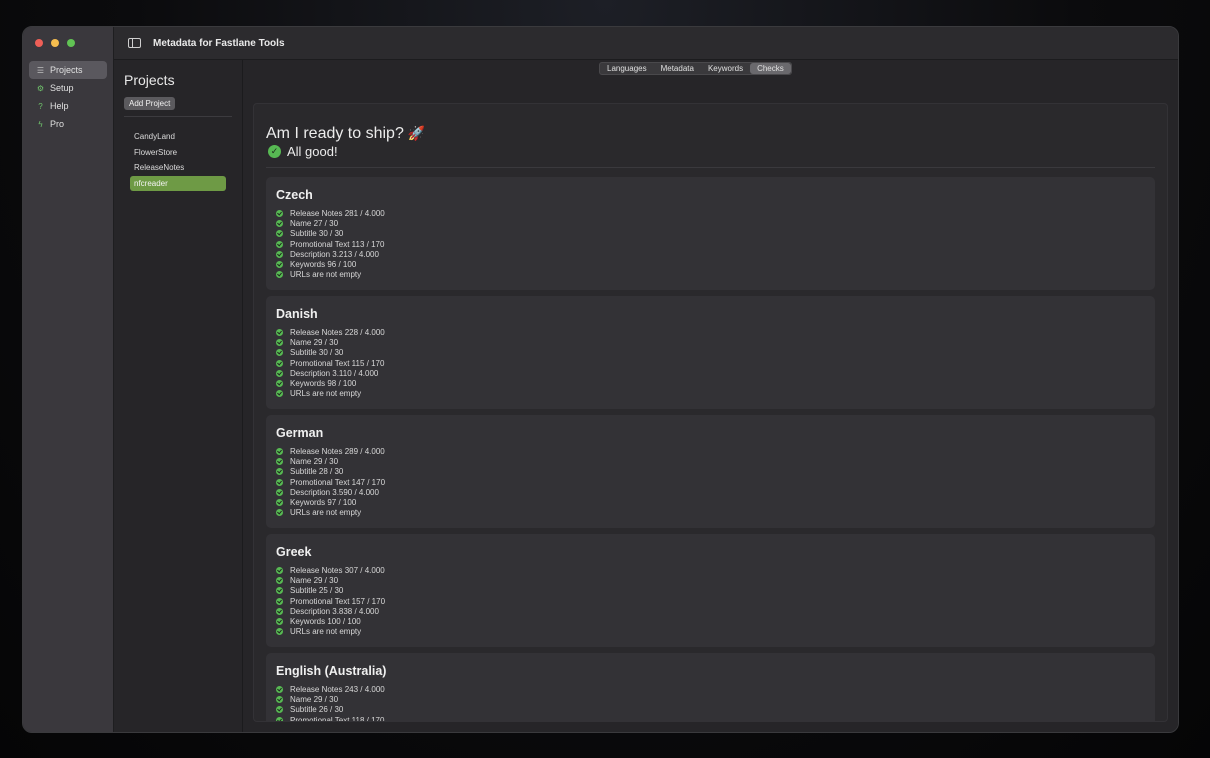  I want to click on project-item: ReleaseNotes, so click(178, 168).